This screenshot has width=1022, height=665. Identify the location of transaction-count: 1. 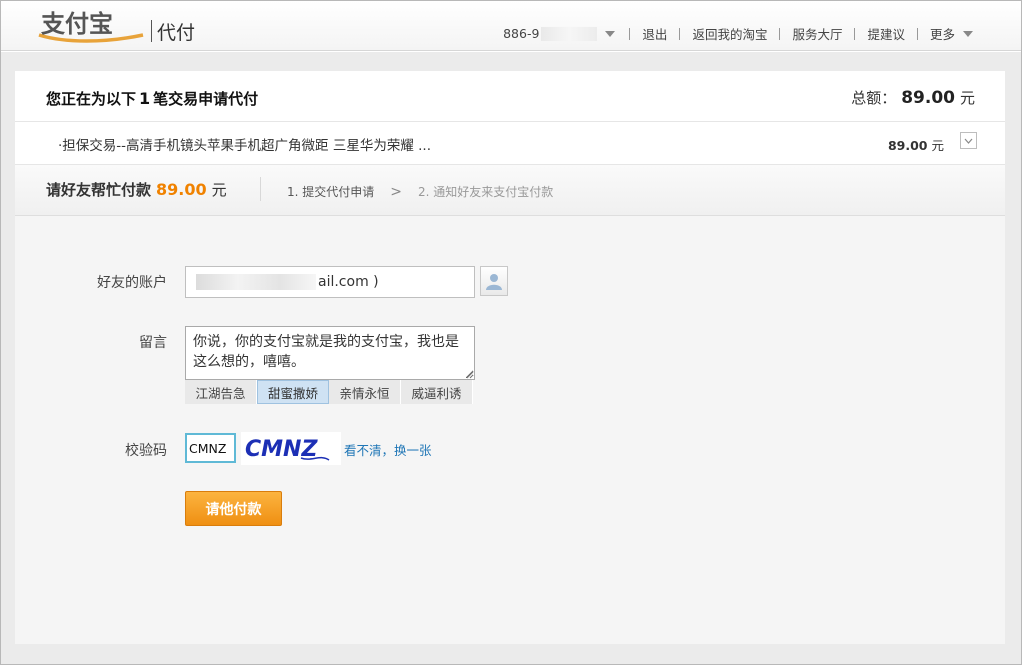
(145, 98).